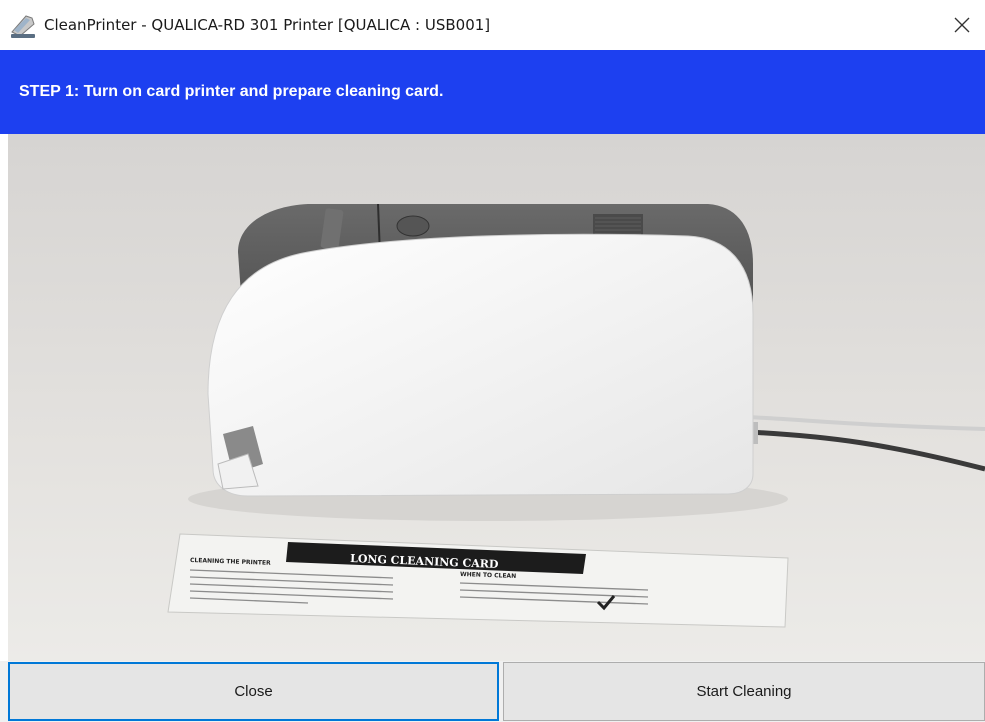  Describe the element at coordinates (744, 691) in the screenshot. I see `start-cleaning-button: Start Cleaning` at that location.